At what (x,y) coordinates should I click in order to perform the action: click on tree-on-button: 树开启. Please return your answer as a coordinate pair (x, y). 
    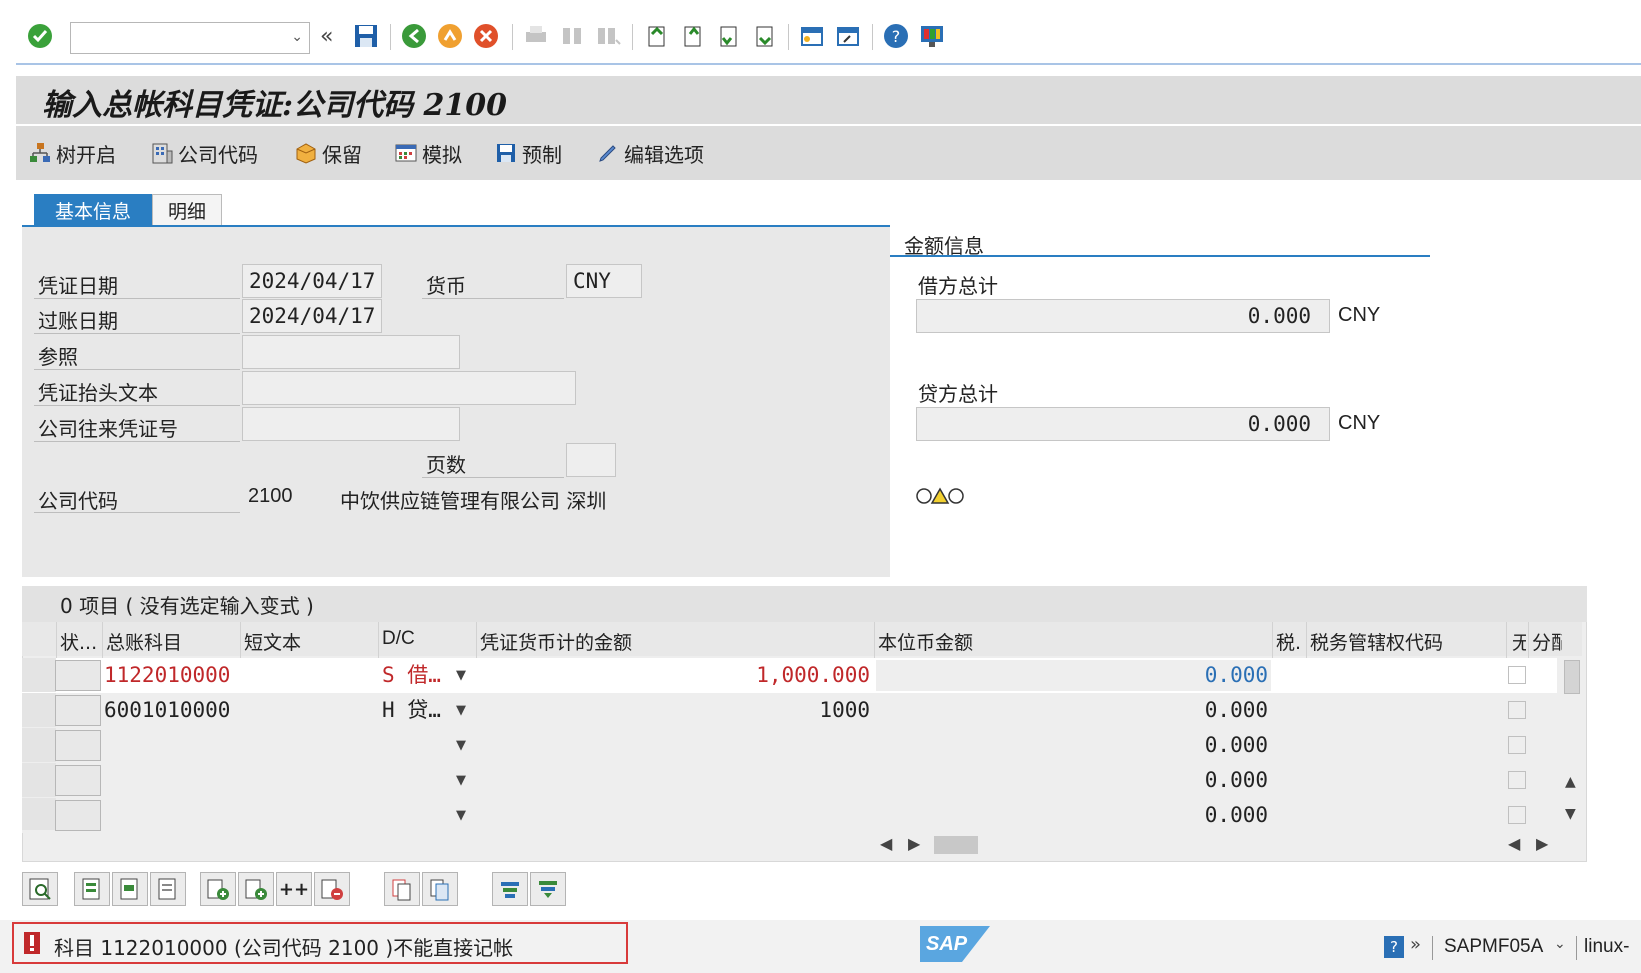
    Looking at the image, I should click on (72, 153).